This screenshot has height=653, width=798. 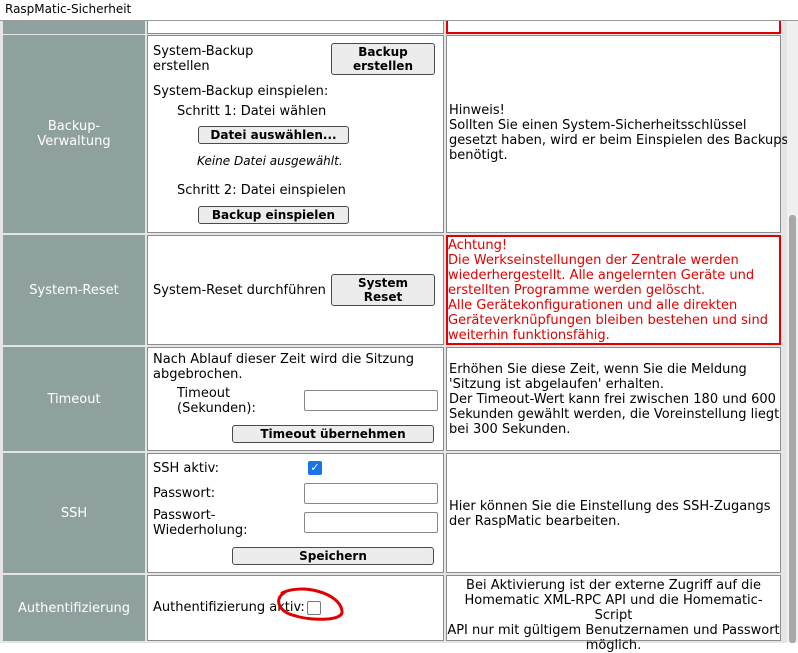 I want to click on ssh-password-label: Passwort:, so click(x=184, y=493).